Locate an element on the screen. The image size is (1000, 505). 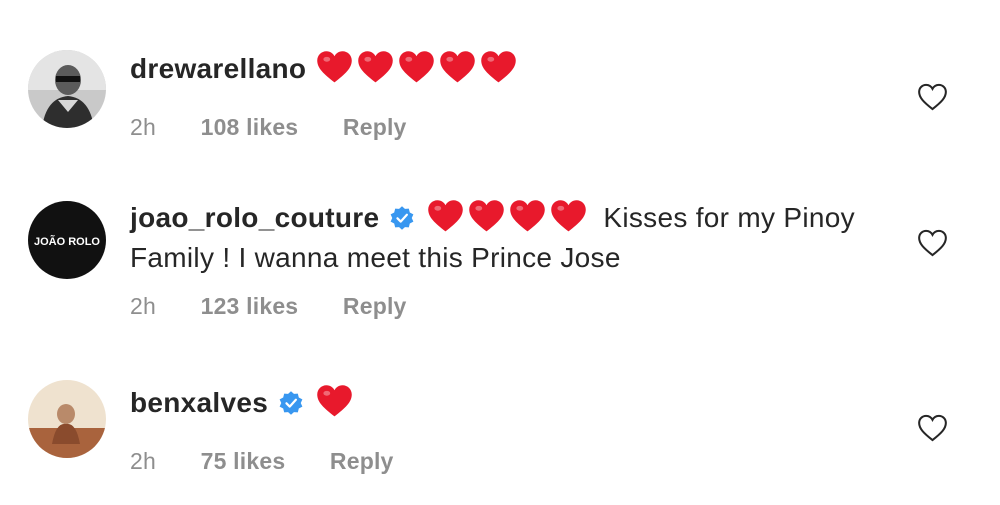
avatar-benxalves is located at coordinates (67, 419).